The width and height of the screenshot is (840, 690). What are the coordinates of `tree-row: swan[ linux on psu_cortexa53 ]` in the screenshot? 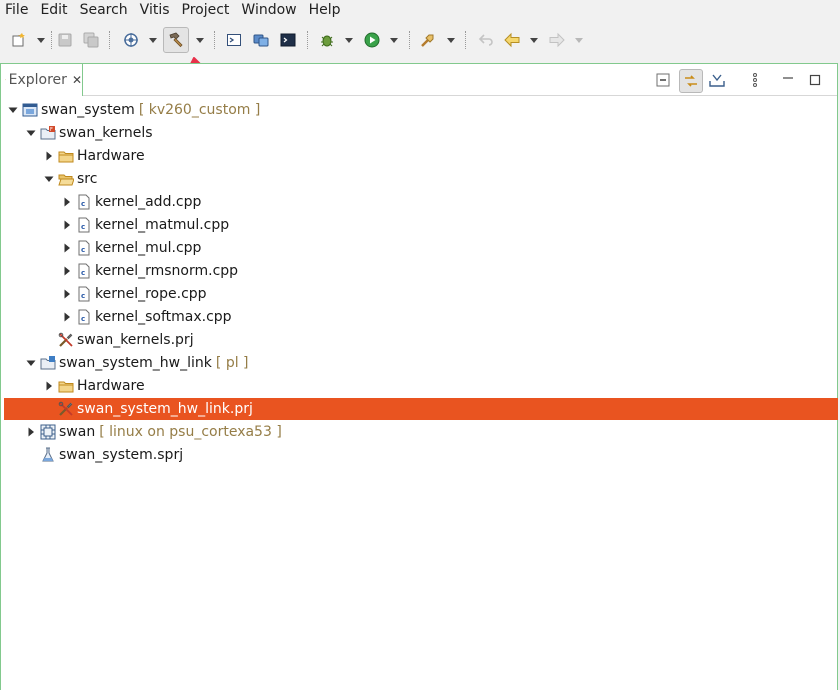 It's located at (421, 432).